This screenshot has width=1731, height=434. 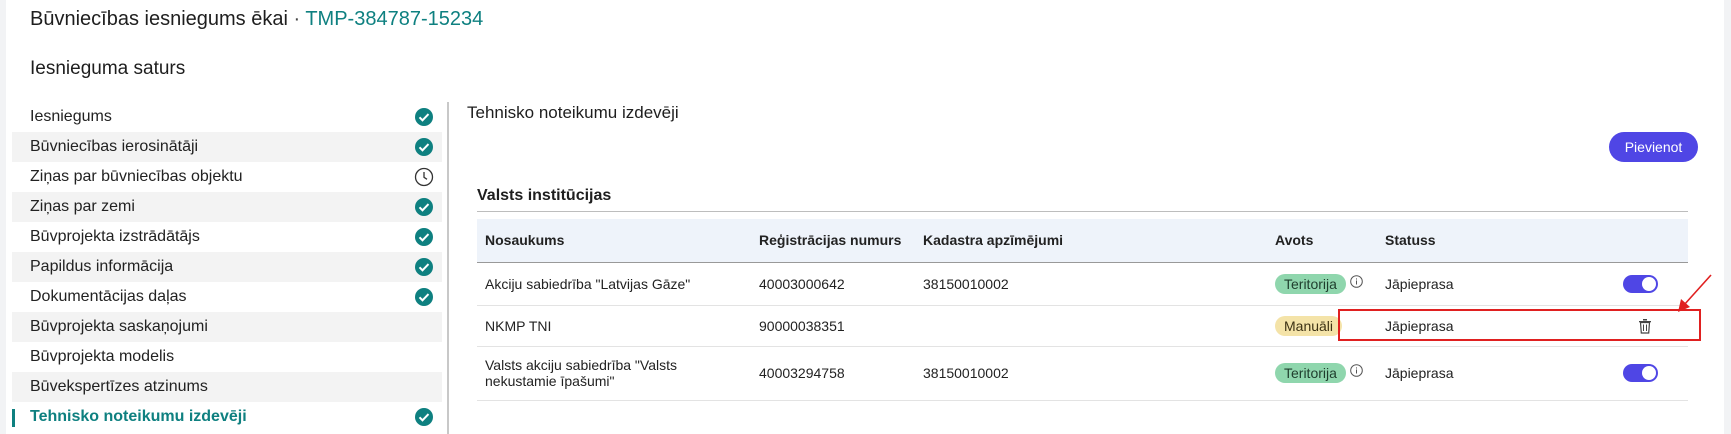 What do you see at coordinates (119, 326) in the screenshot?
I see `sidebar-item-label: Būvprojekta saskaņojumi` at bounding box center [119, 326].